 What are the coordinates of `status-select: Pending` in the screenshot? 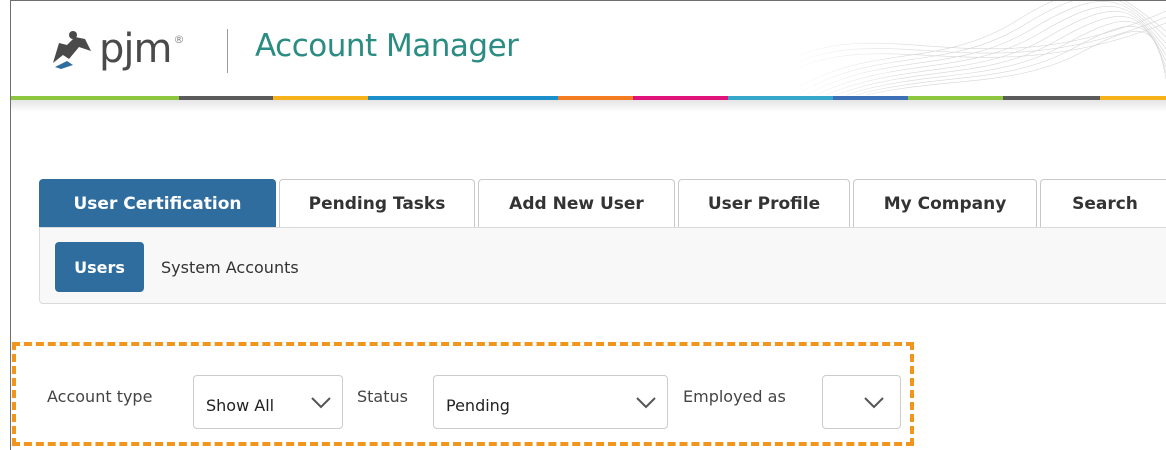 It's located at (550, 402).